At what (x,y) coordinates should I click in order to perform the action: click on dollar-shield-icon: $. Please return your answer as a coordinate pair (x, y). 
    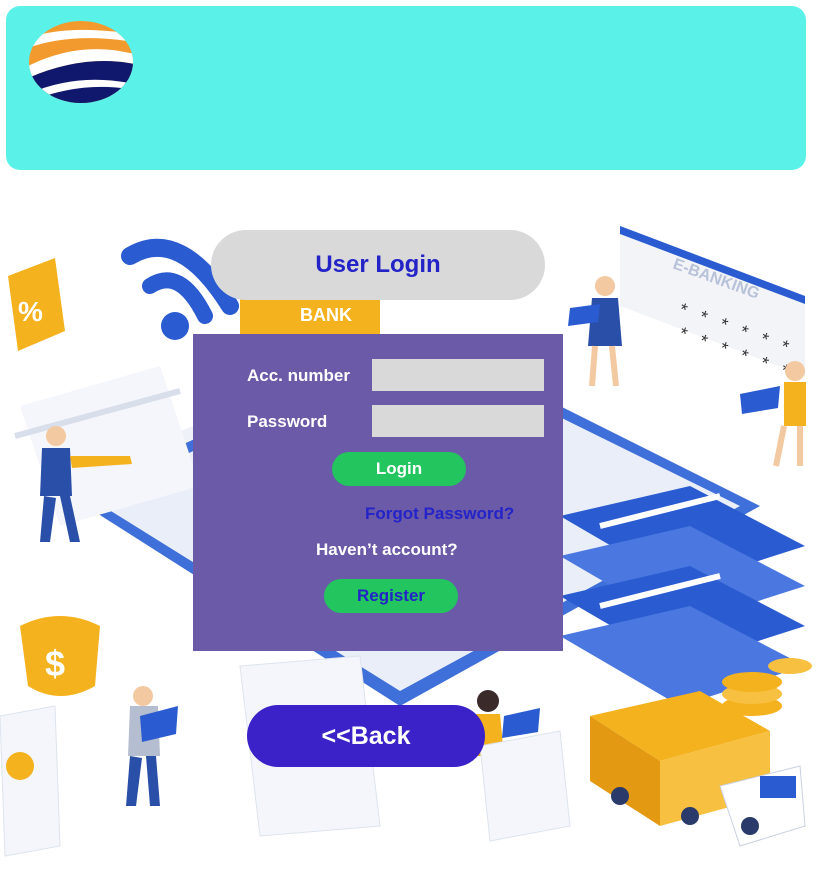
    Looking at the image, I should click on (60, 656).